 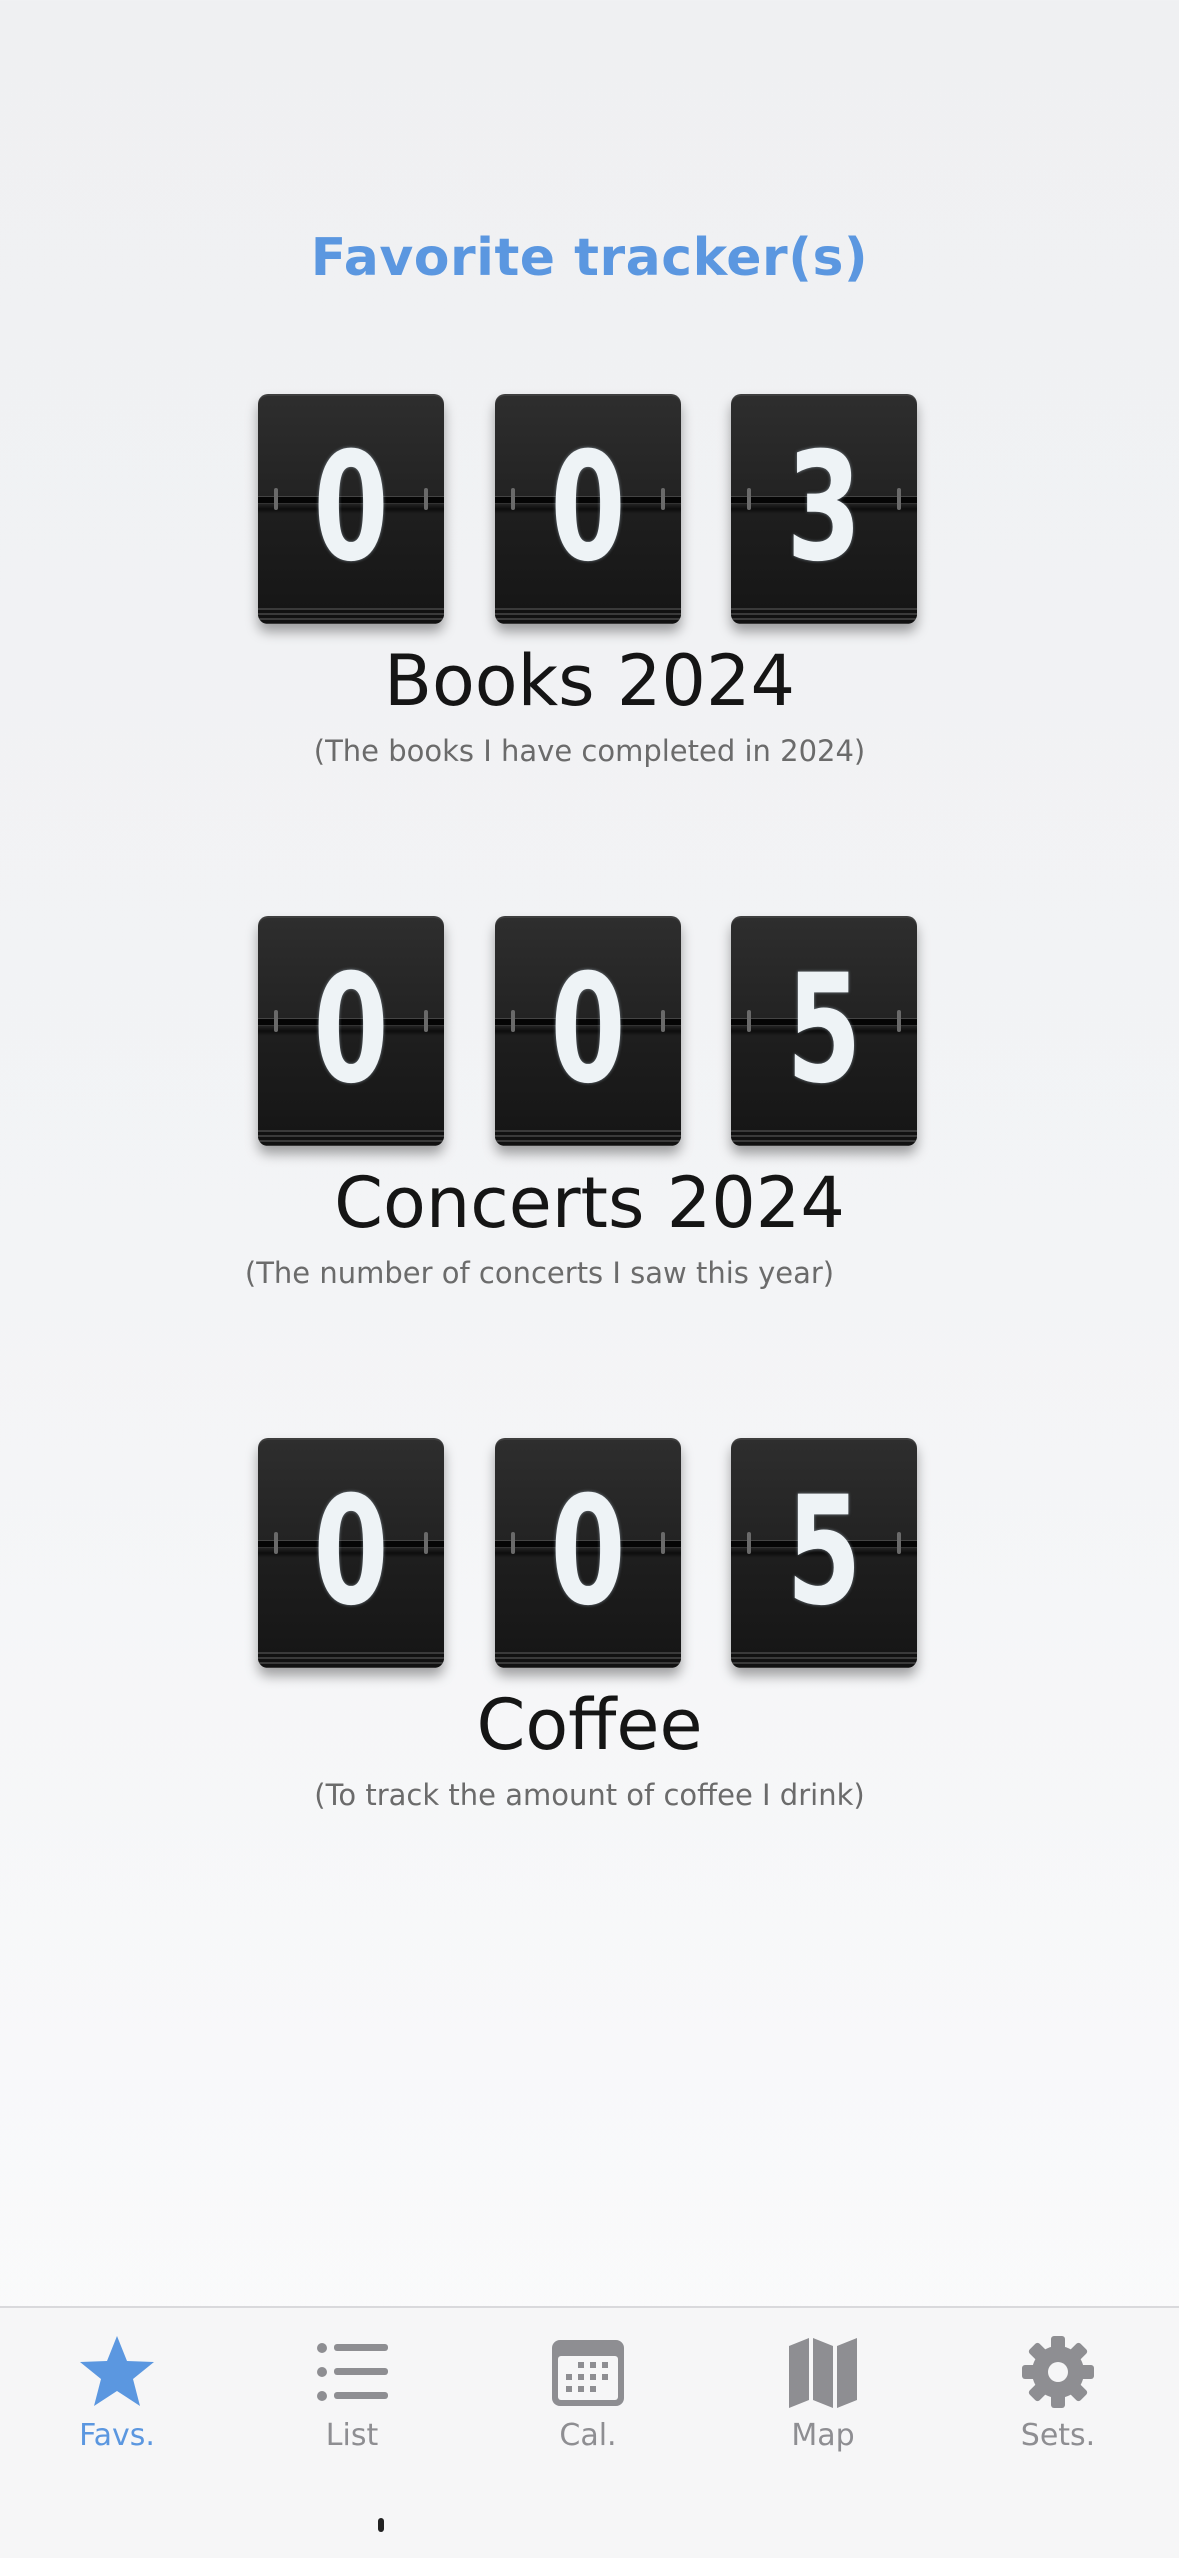 I want to click on list-icon, so click(x=352, y=2372).